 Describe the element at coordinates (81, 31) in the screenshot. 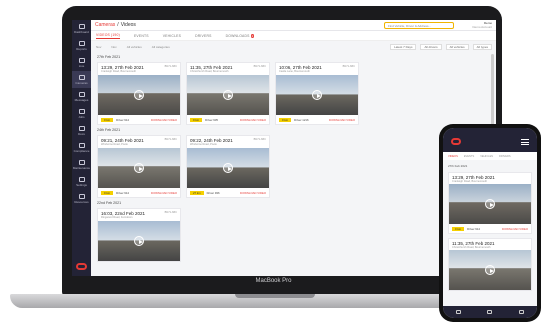

I see `sidebar-item-label: Dashboard` at that location.